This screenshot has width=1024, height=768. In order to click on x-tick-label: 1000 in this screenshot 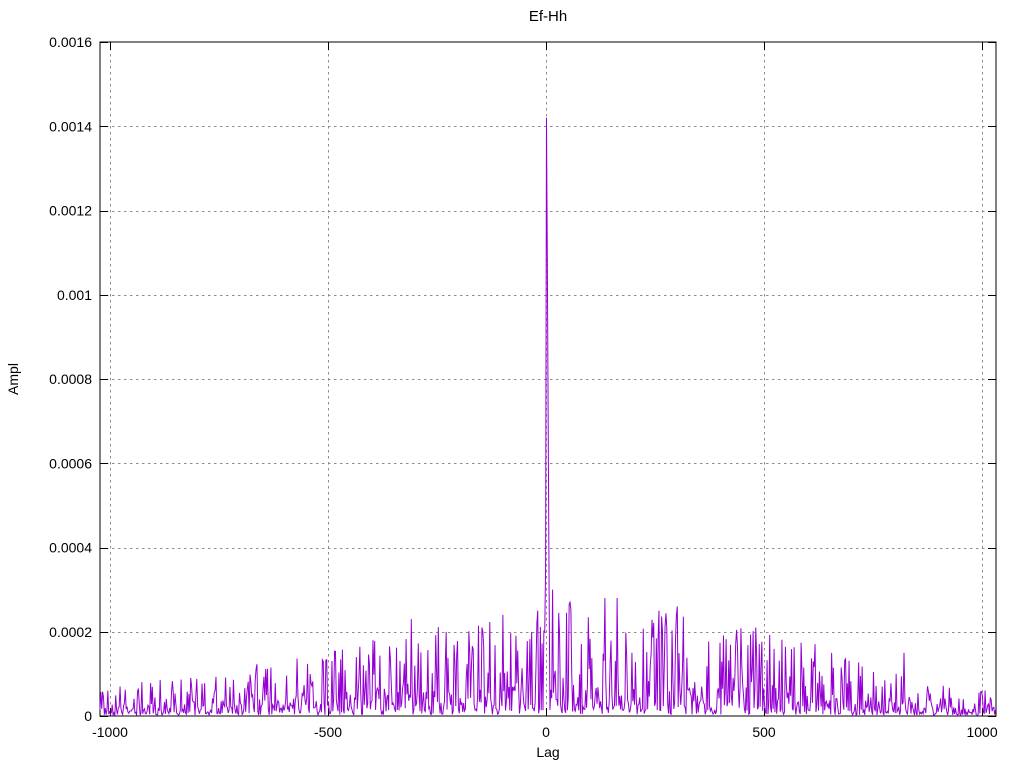, I will do `click(981, 732)`.